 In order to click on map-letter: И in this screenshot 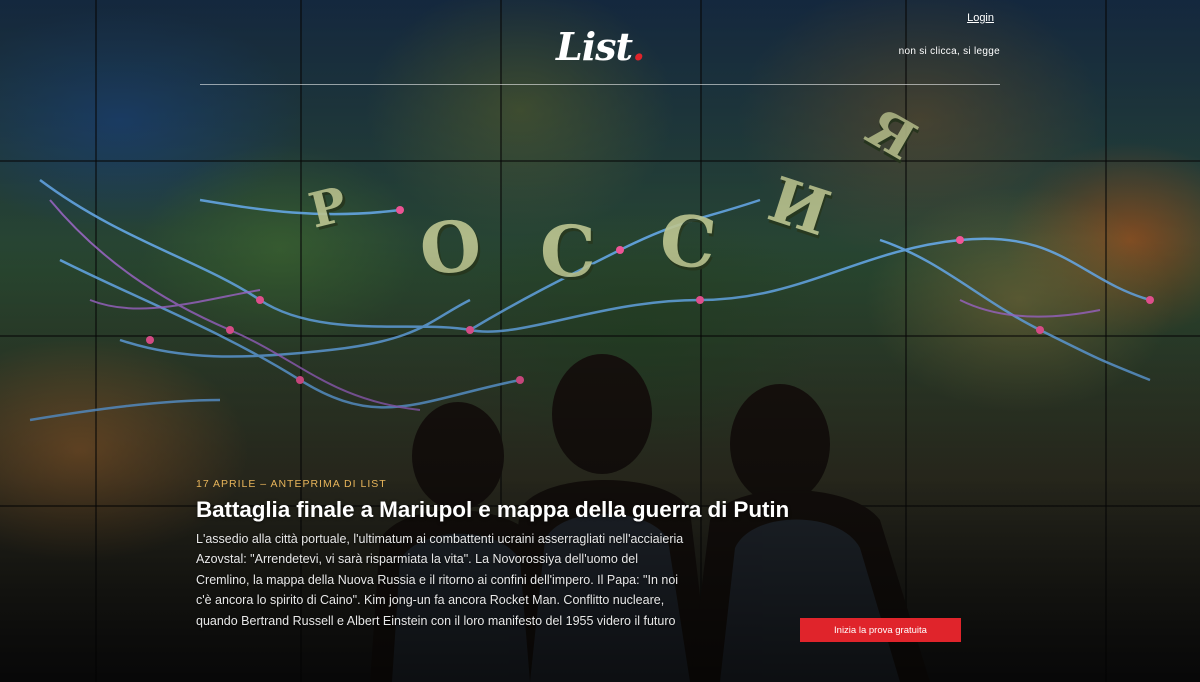, I will do `click(799, 206)`.